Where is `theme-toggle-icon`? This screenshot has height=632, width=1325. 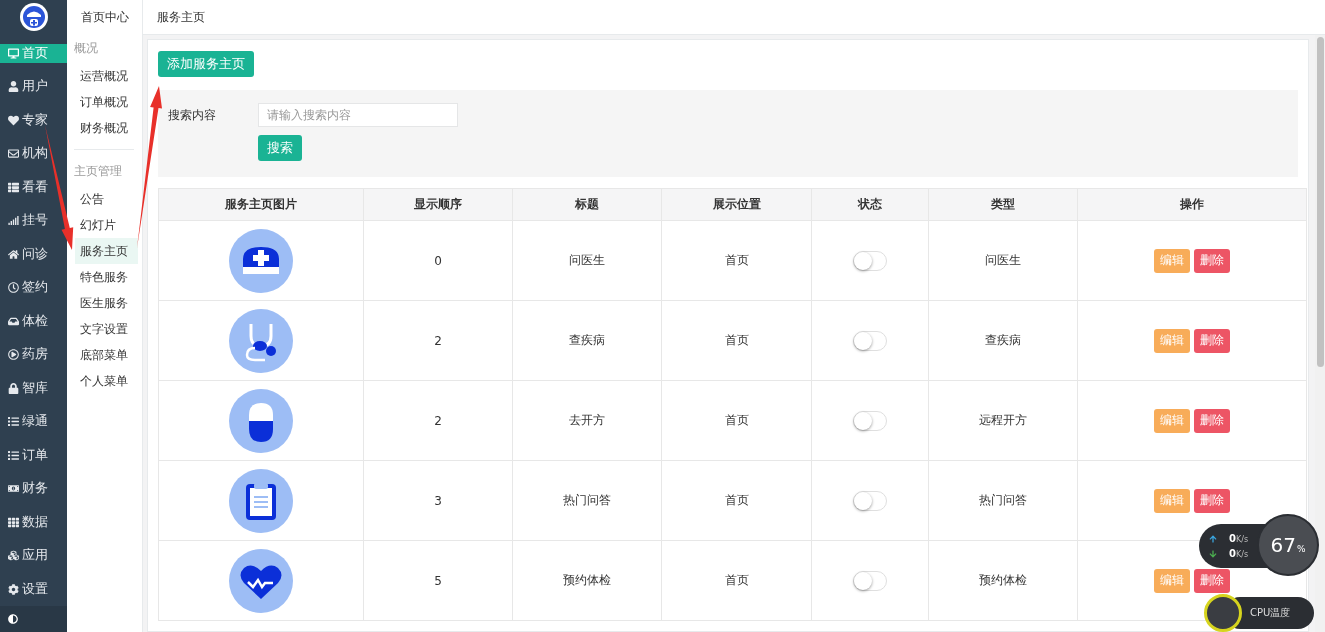 theme-toggle-icon is located at coordinates (13, 619).